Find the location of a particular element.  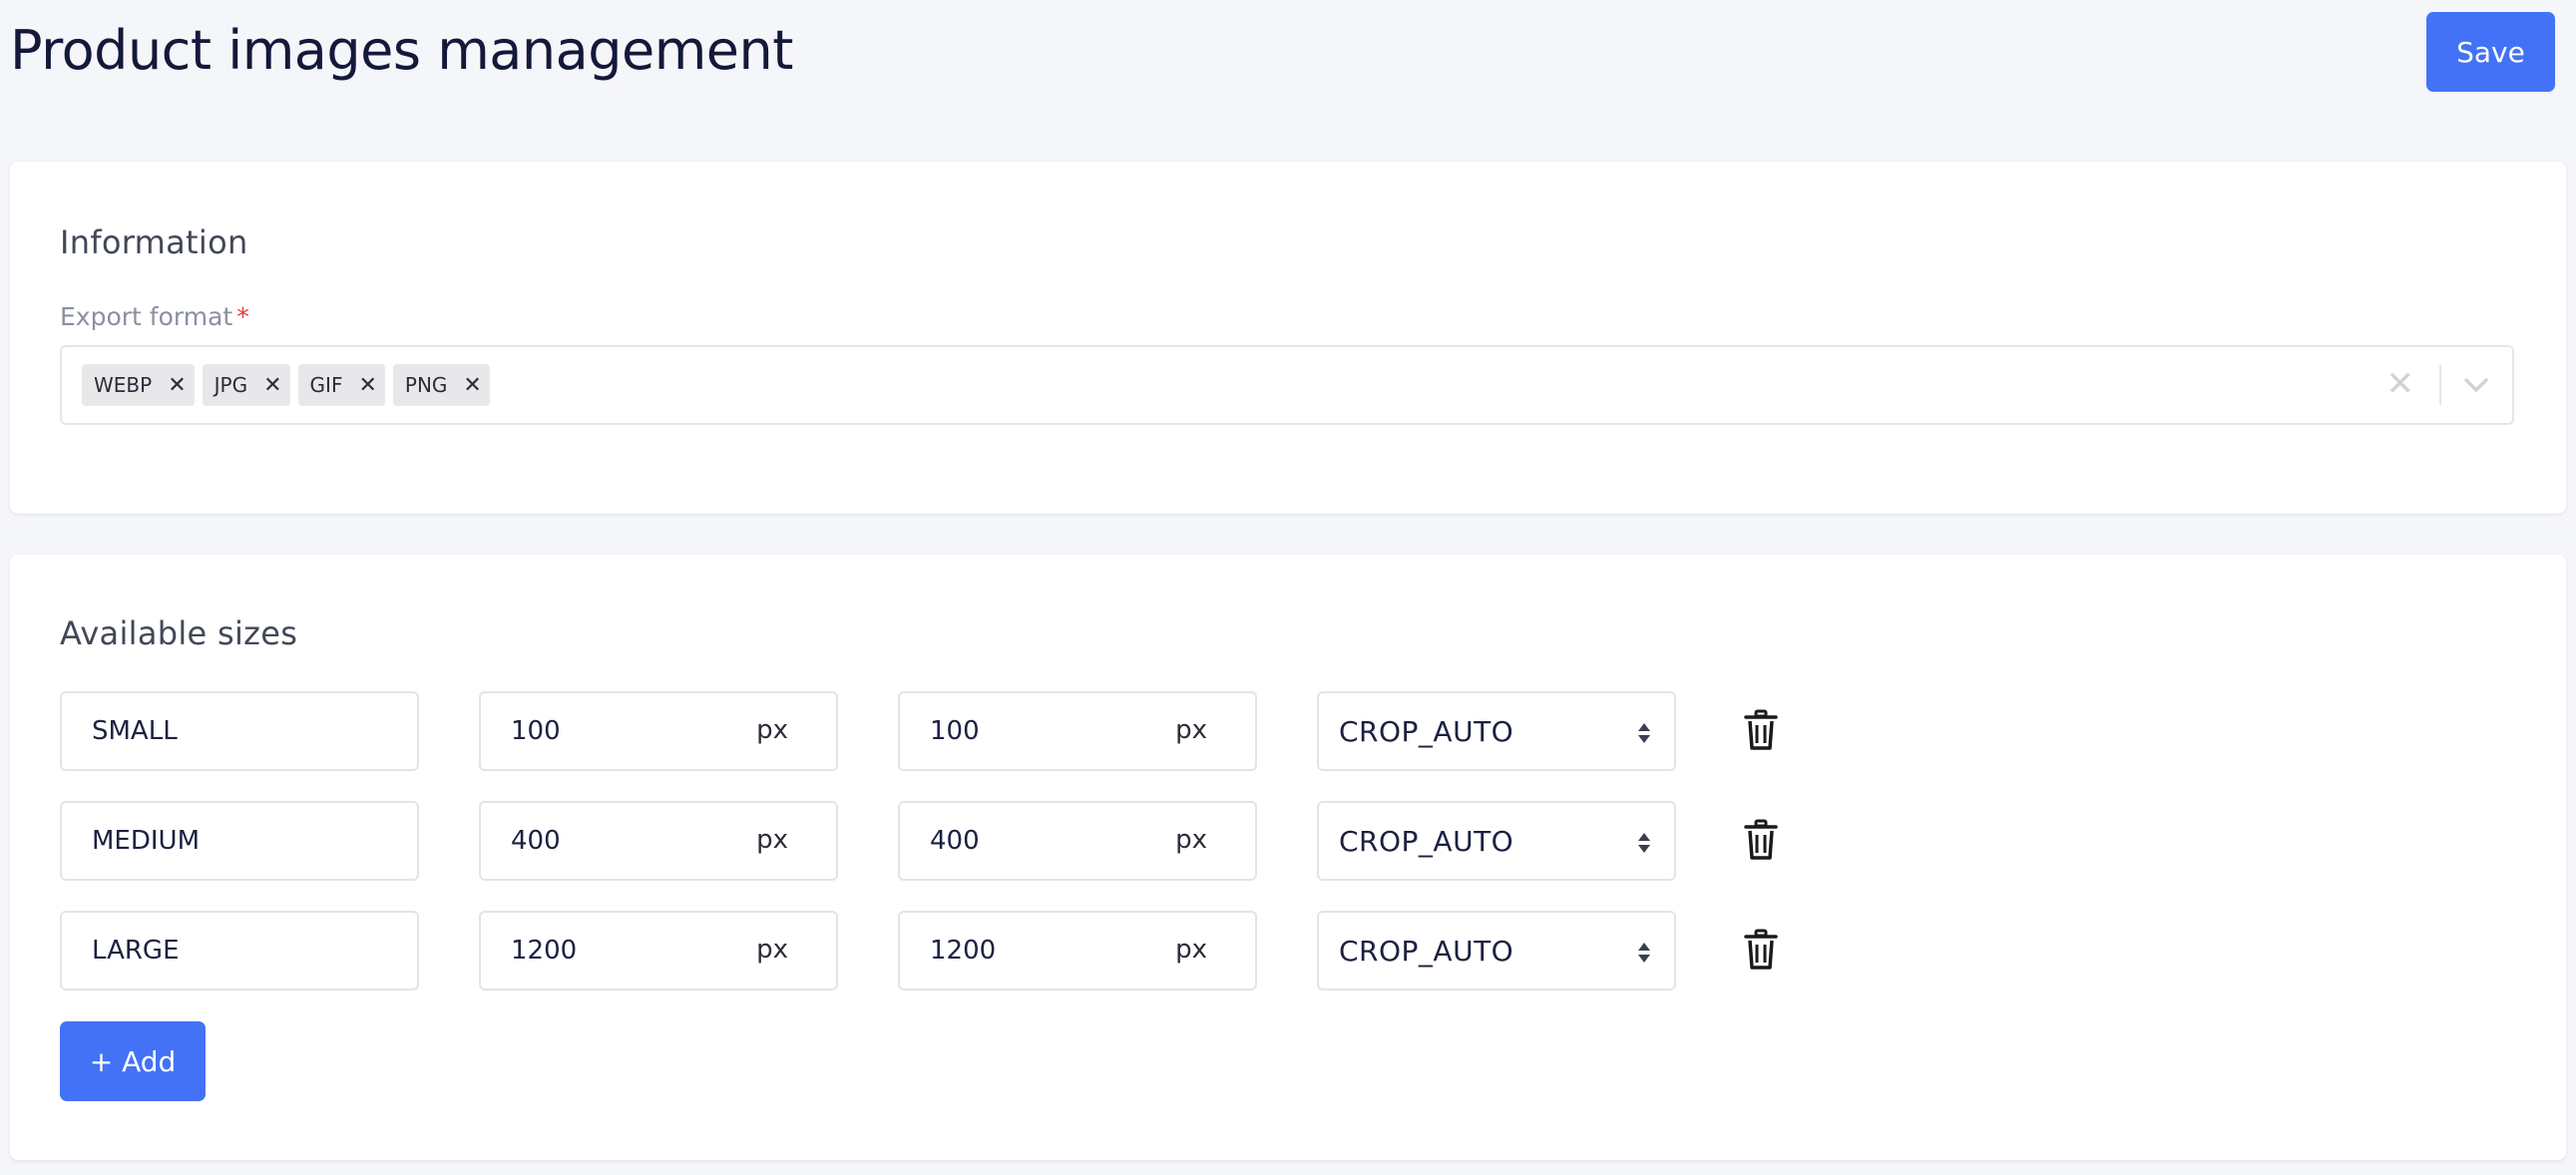

chip-label: WEBP is located at coordinates (123, 385).